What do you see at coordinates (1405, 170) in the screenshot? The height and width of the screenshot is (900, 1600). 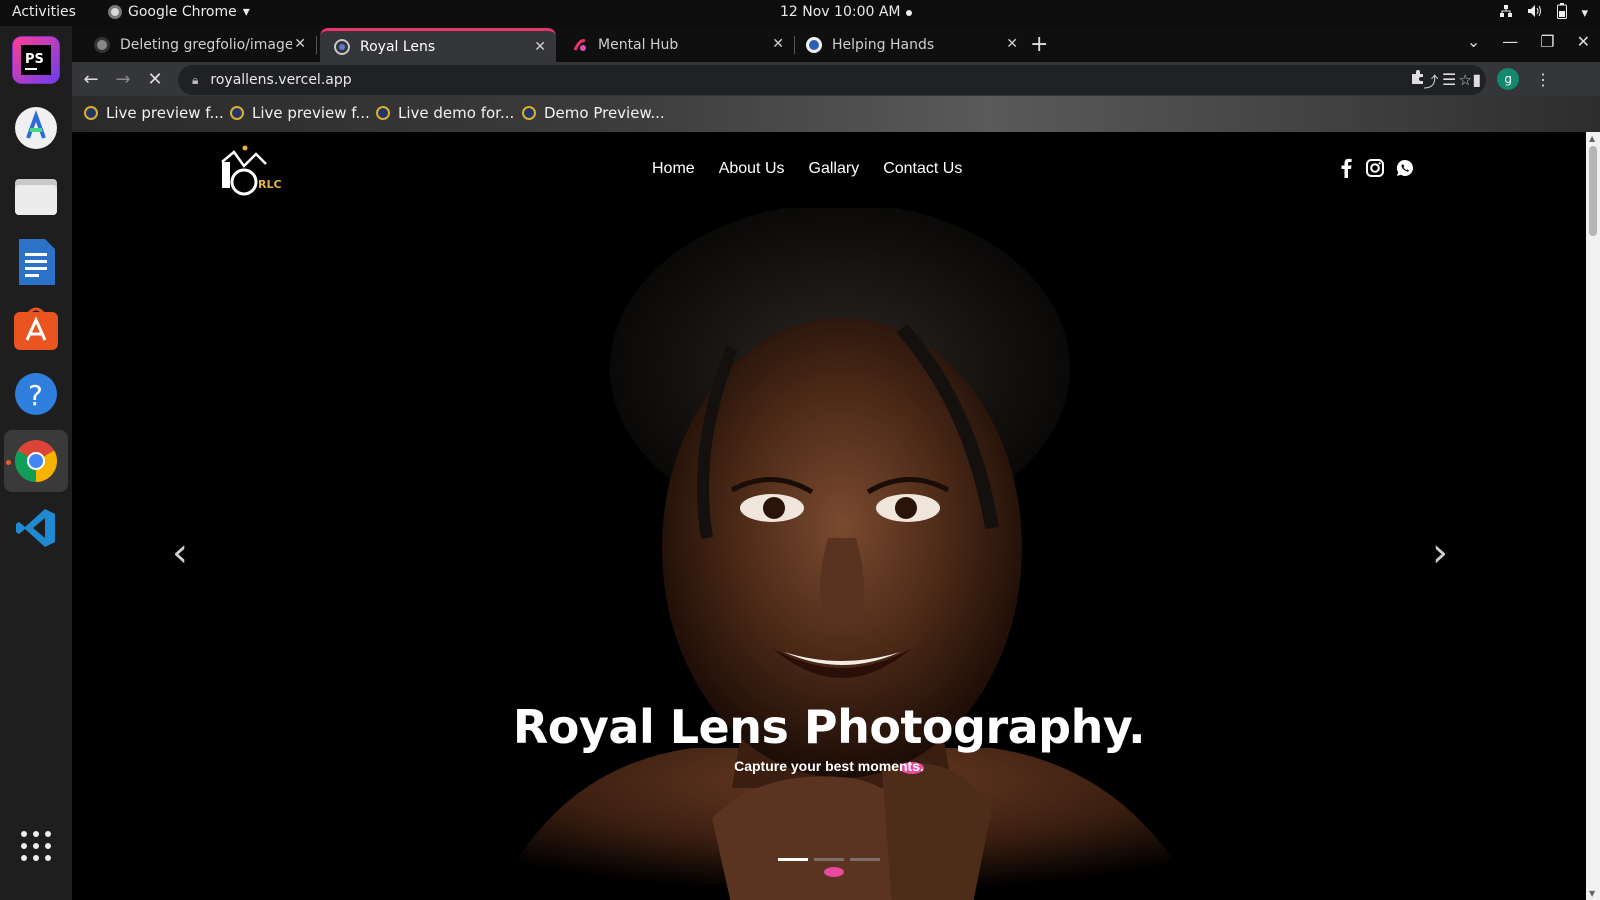 I see `whatsapp-icon` at bounding box center [1405, 170].